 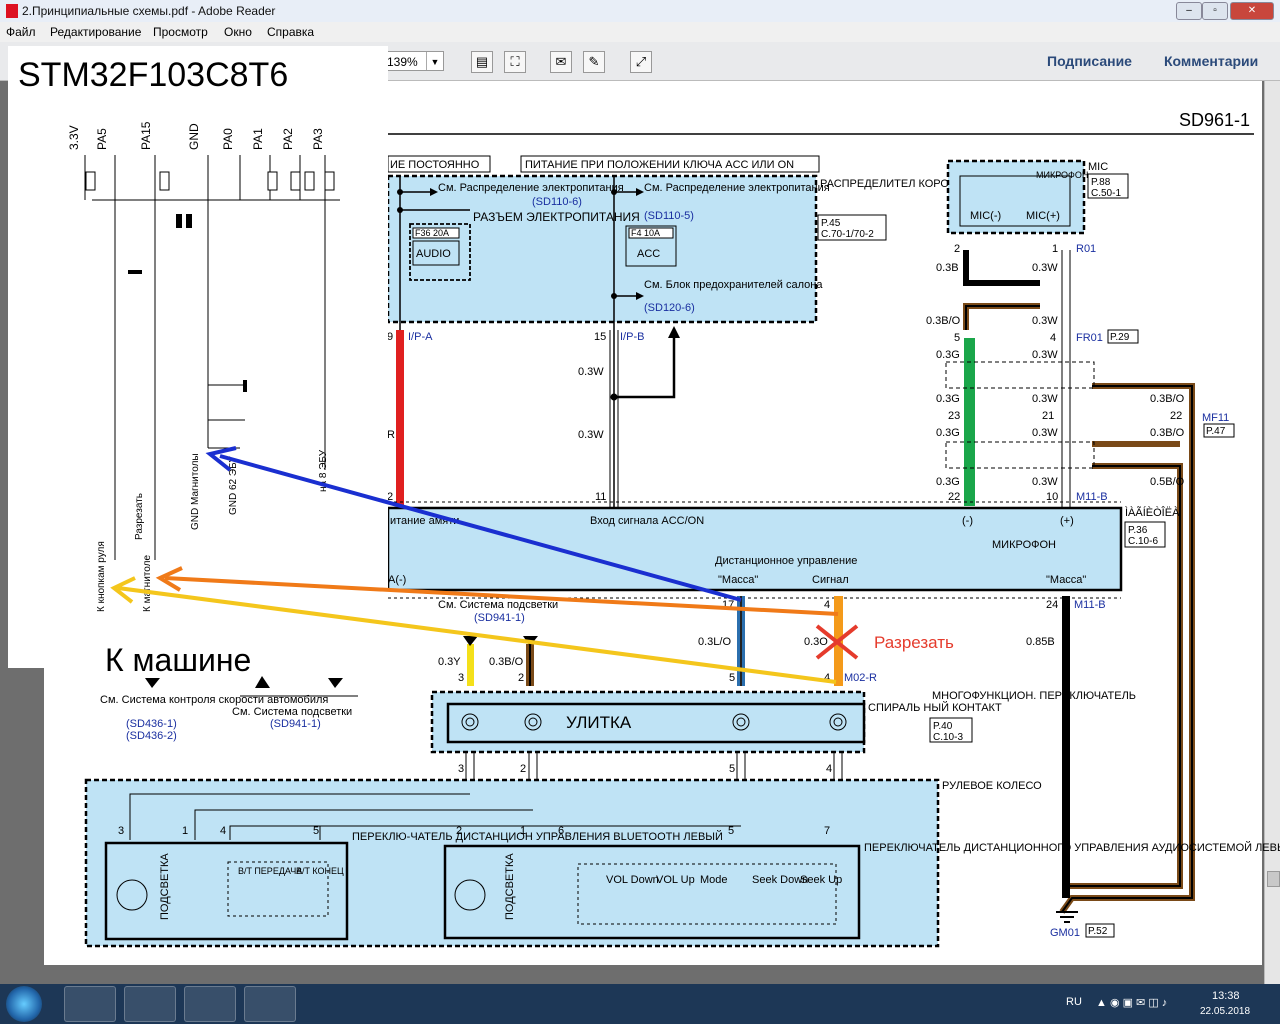 I want to click on seek-up: Seek Up, so click(x=821, y=880).